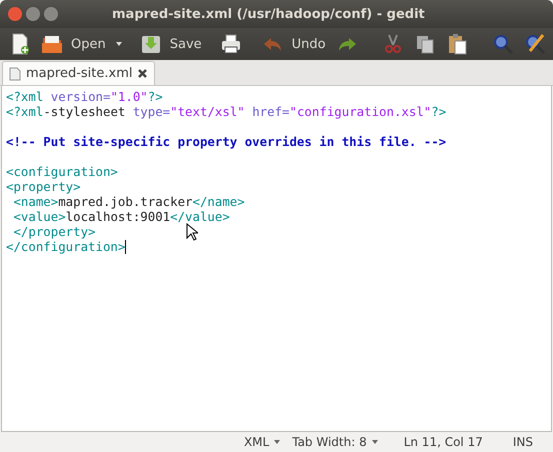  What do you see at coordinates (270, 111) in the screenshot?
I see `code-text: href=` at bounding box center [270, 111].